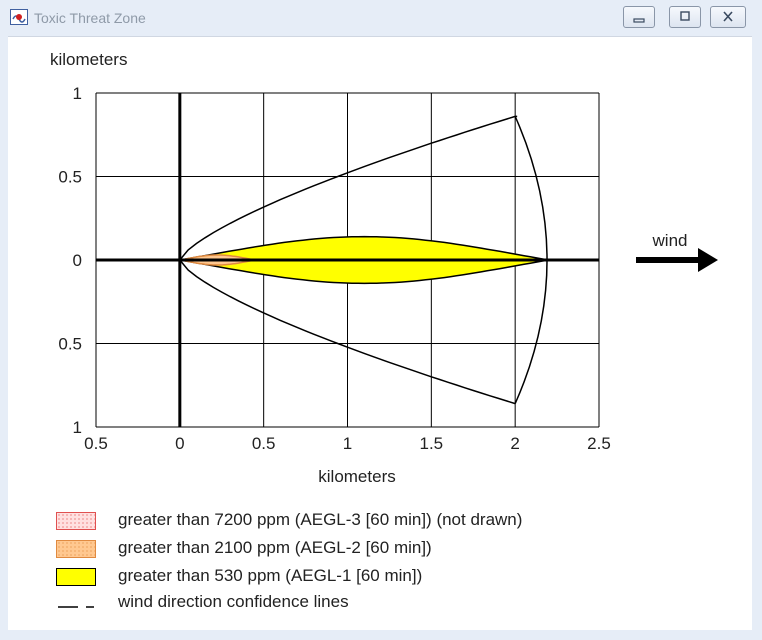 This screenshot has width=762, height=640. I want to click on legend-item-confidence-lines: wind direction confidence lines, so click(366, 603).